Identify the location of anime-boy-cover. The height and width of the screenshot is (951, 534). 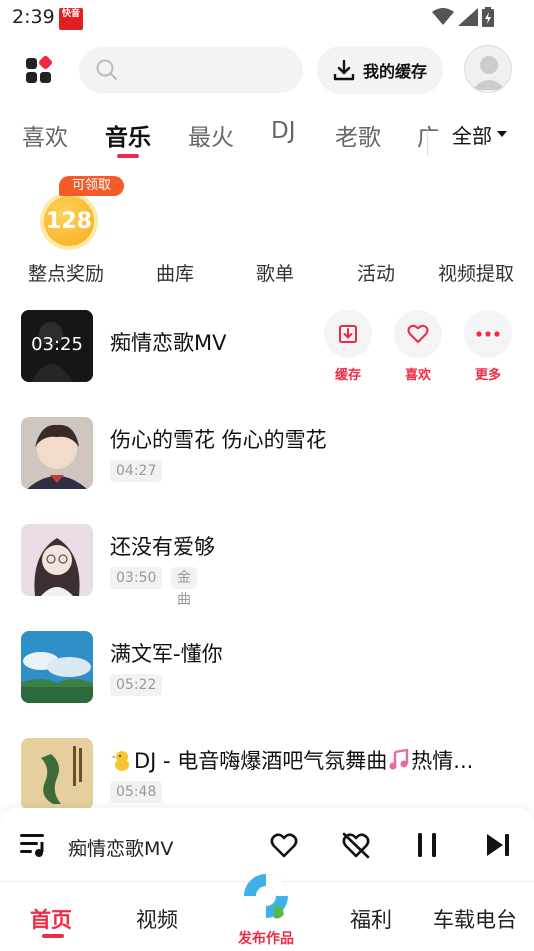
(57, 453).